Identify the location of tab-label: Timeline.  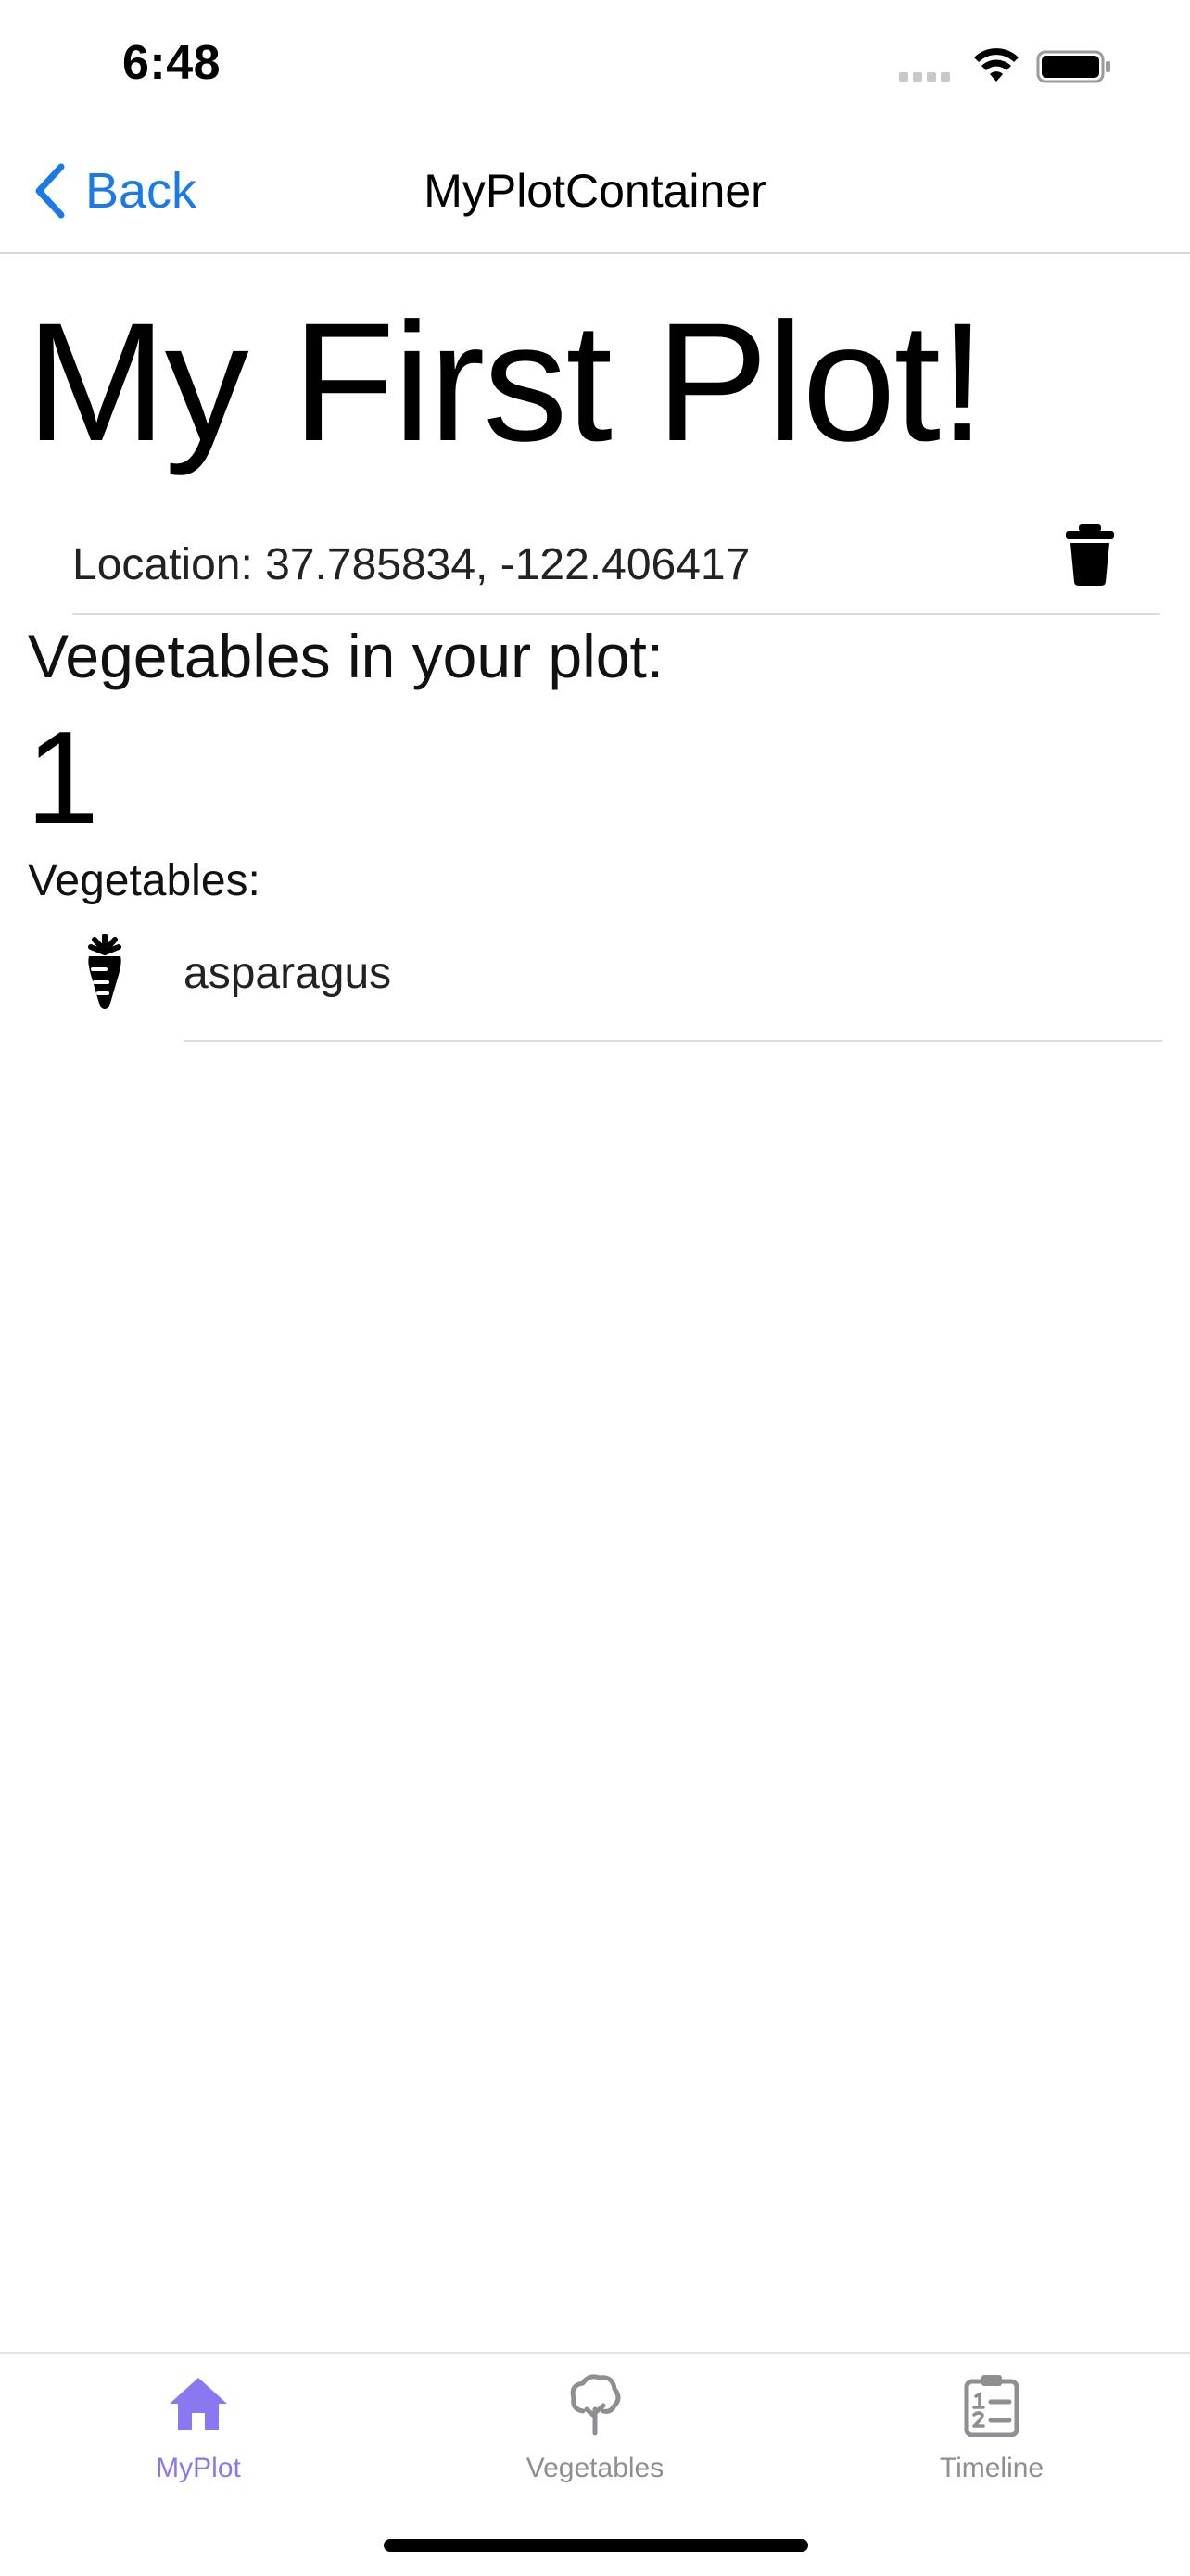
(991, 2468).